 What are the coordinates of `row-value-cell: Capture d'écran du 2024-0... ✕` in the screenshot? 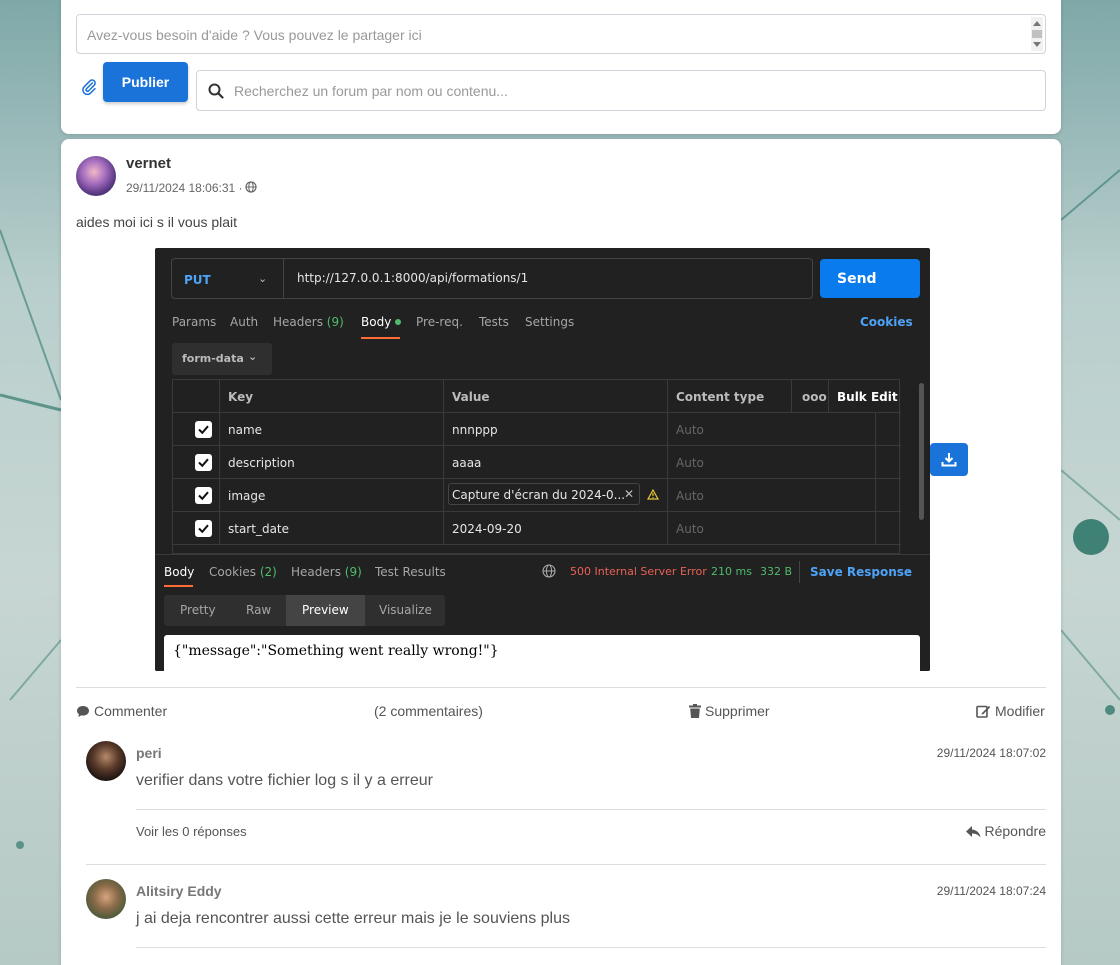 It's located at (555, 495).